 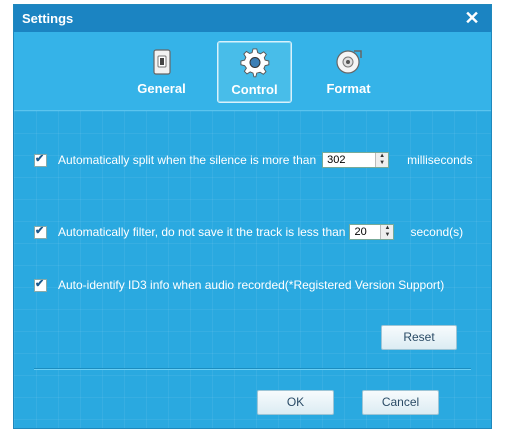 What do you see at coordinates (365, 232) in the screenshot?
I see `filter-value-input` at bounding box center [365, 232].